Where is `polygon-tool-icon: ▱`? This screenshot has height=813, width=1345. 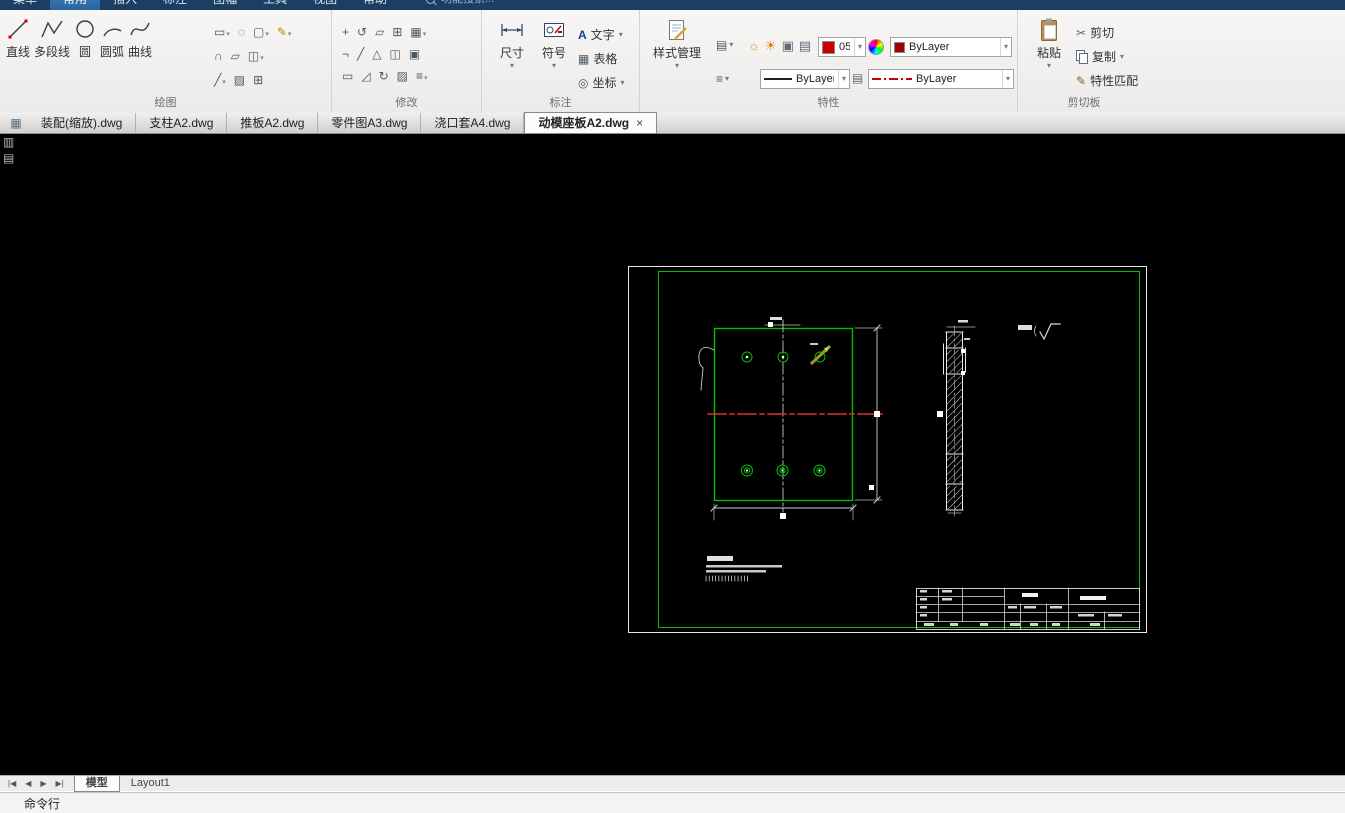 polygon-tool-icon: ▱ is located at coordinates (235, 56).